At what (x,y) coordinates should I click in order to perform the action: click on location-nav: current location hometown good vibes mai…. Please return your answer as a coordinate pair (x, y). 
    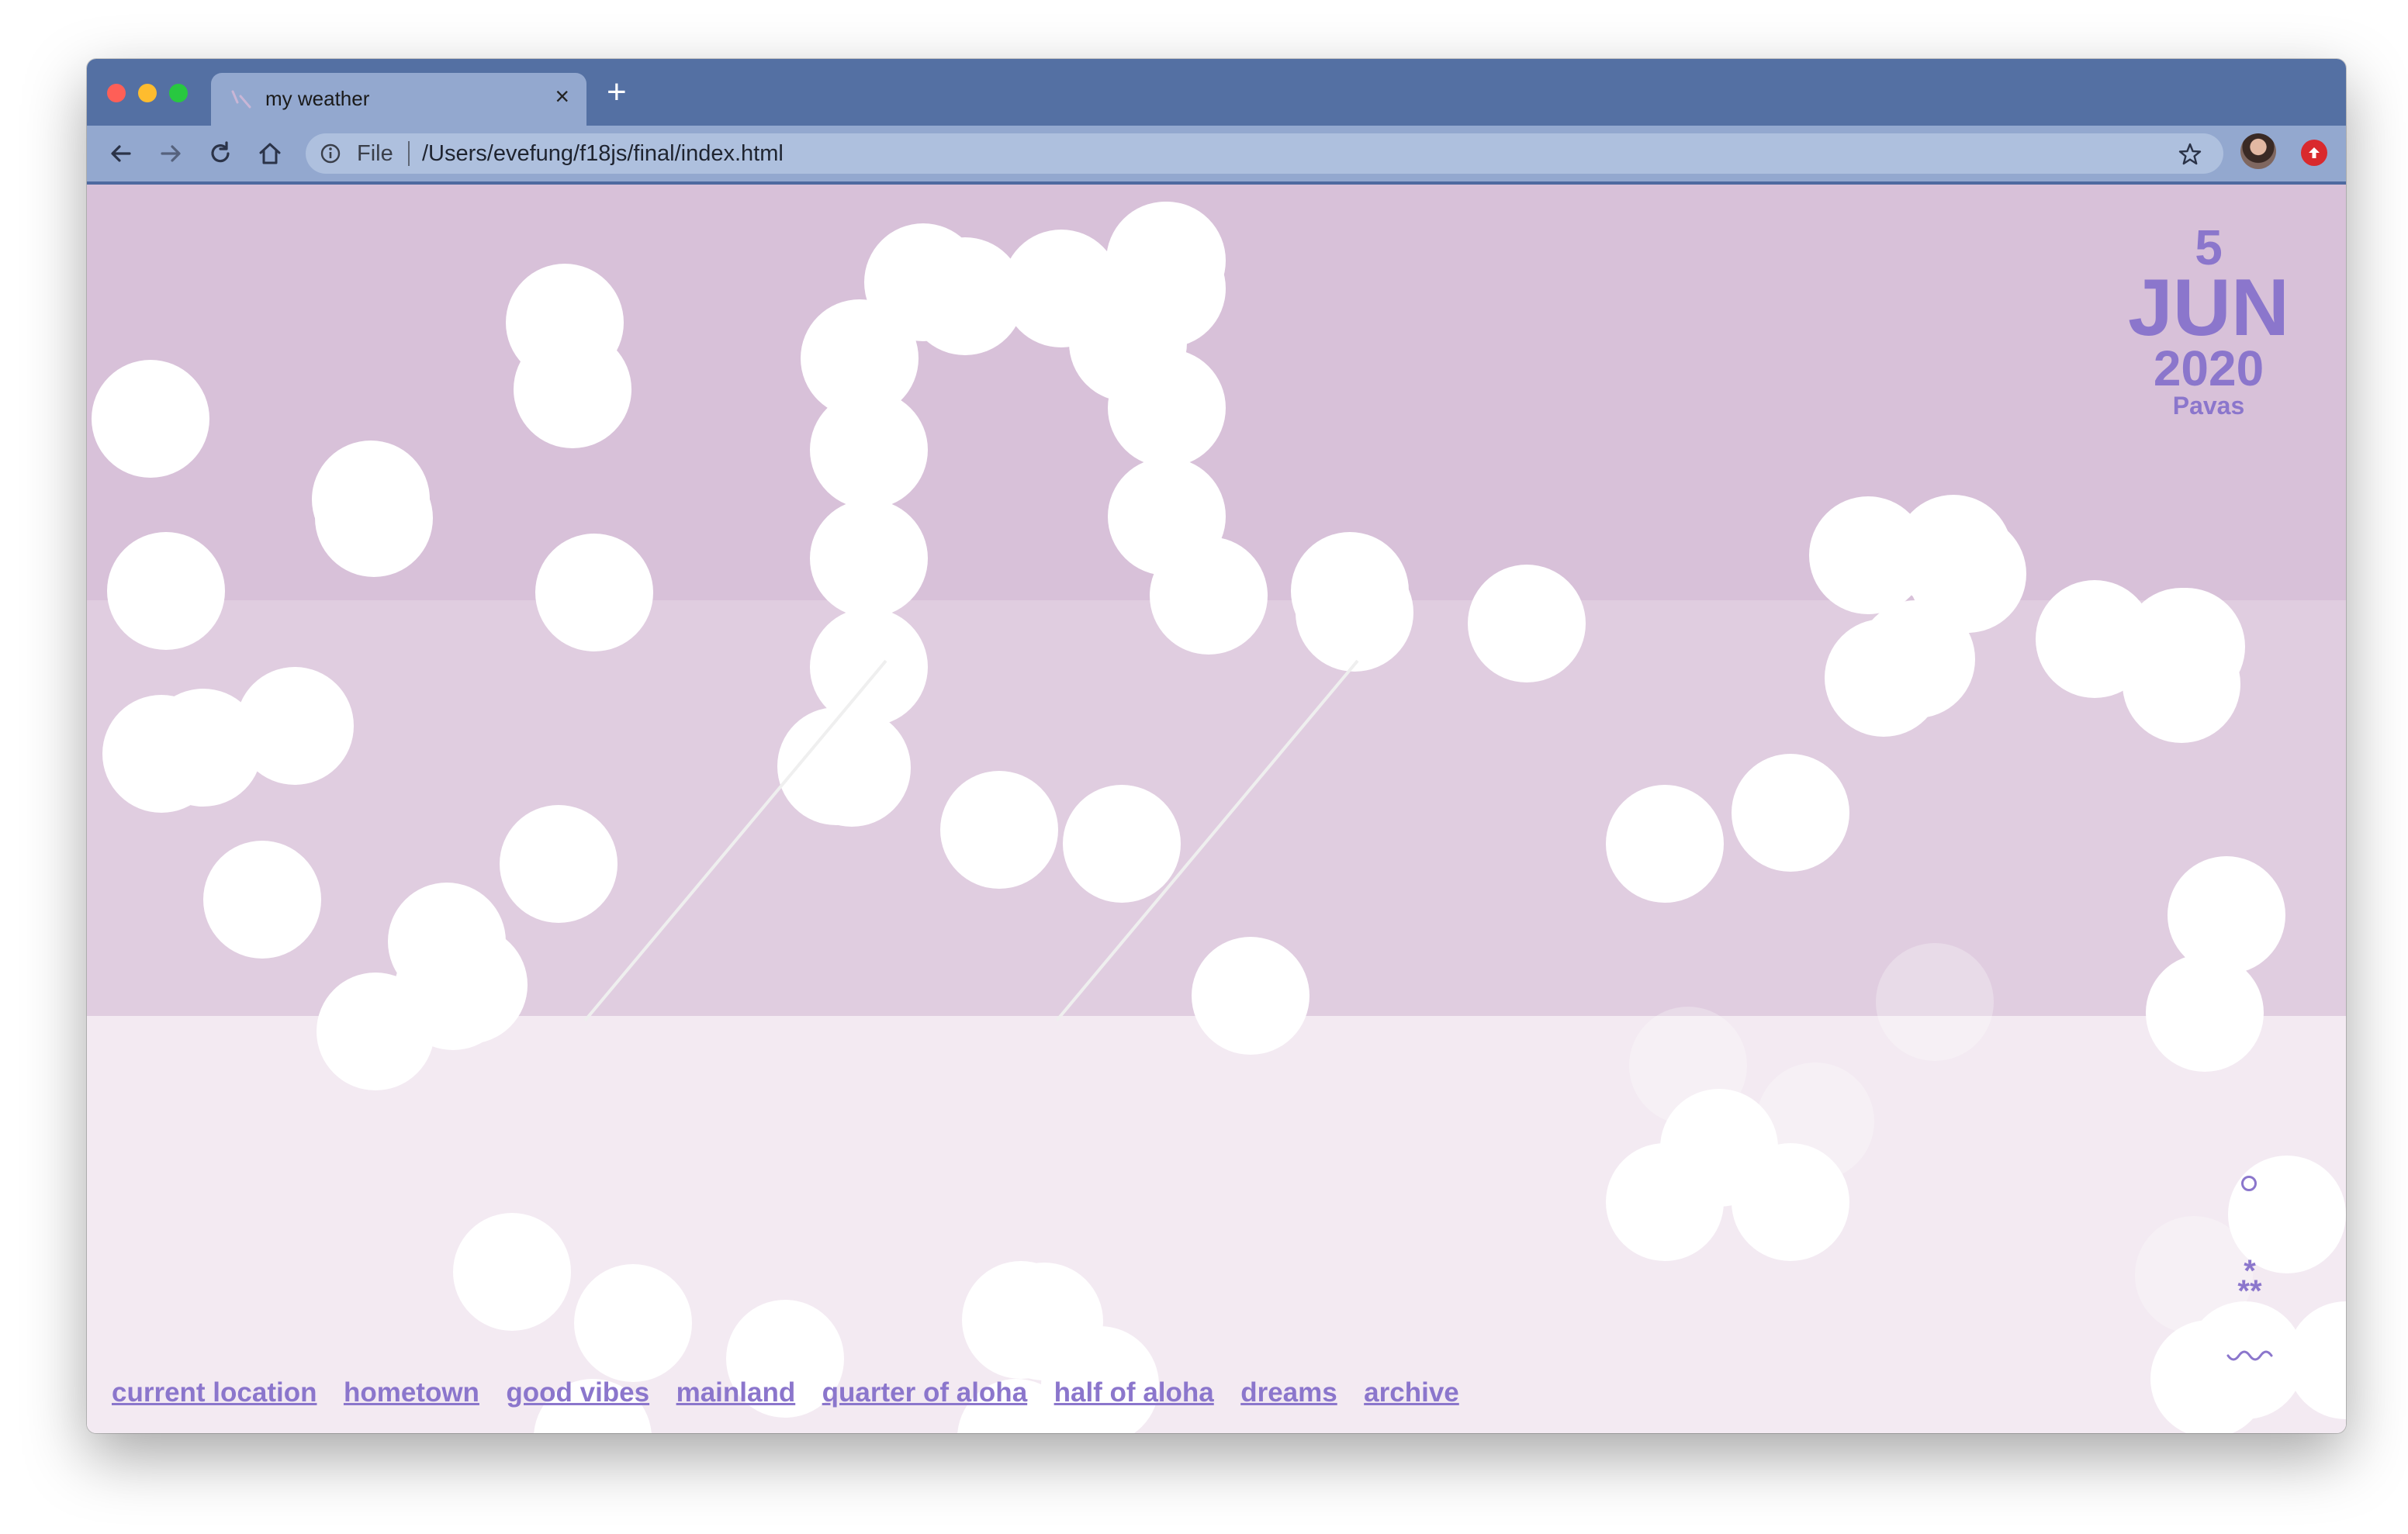
    Looking at the image, I should click on (797, 1392).